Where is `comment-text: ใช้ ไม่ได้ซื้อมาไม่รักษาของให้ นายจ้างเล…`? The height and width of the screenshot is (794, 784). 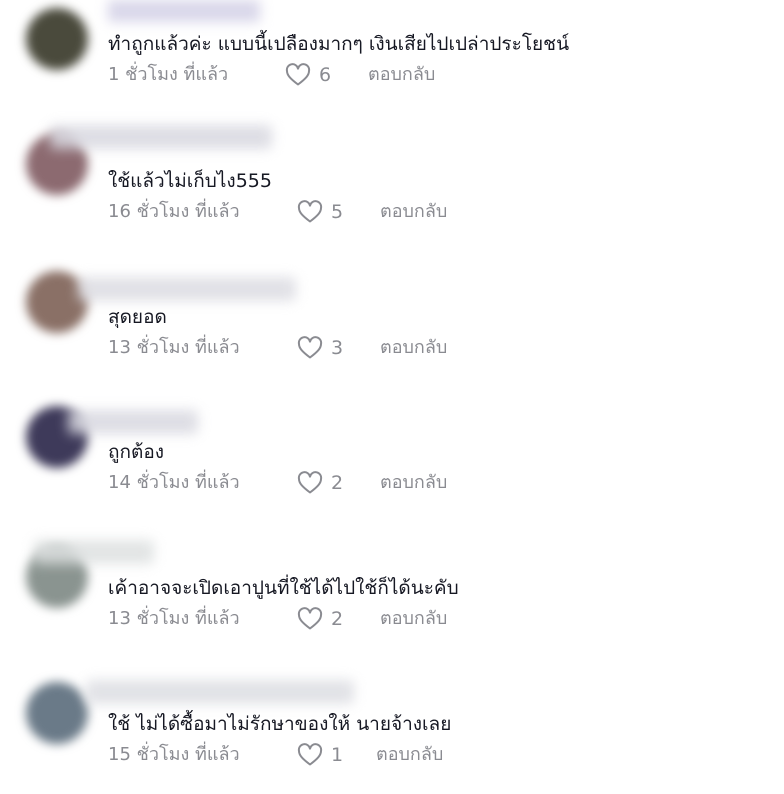 comment-text: ใช้ ไม่ได้ซื้อมาไม่รักษาของให้ นายจ้างเล… is located at coordinates (280, 724).